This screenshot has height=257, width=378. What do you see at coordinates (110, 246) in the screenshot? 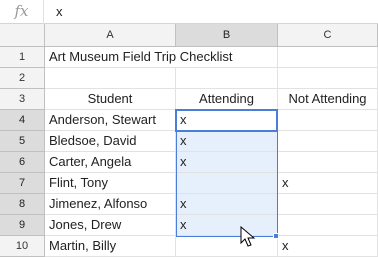
I see `cell-a10: Martin, Billy` at bounding box center [110, 246].